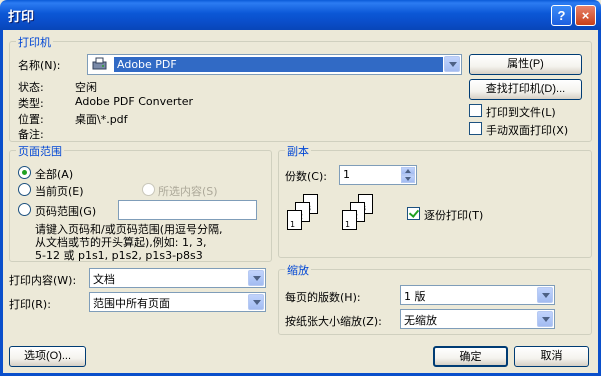 The height and width of the screenshot is (376, 601). I want to click on properties-button: 属性(P), so click(525, 64).